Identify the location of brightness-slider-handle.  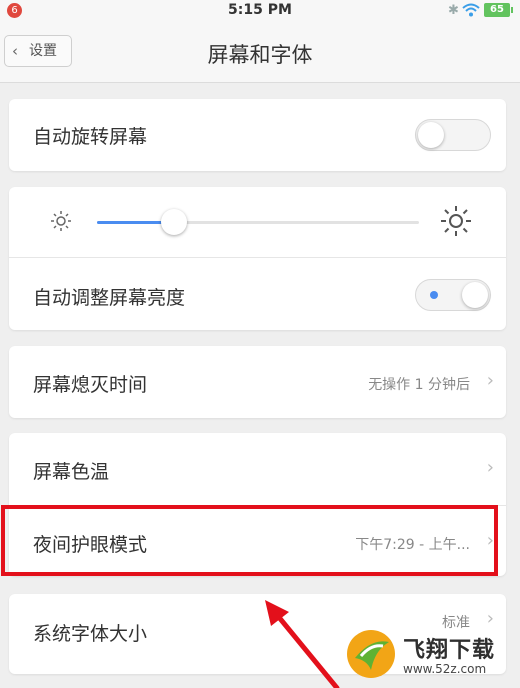
(174, 222).